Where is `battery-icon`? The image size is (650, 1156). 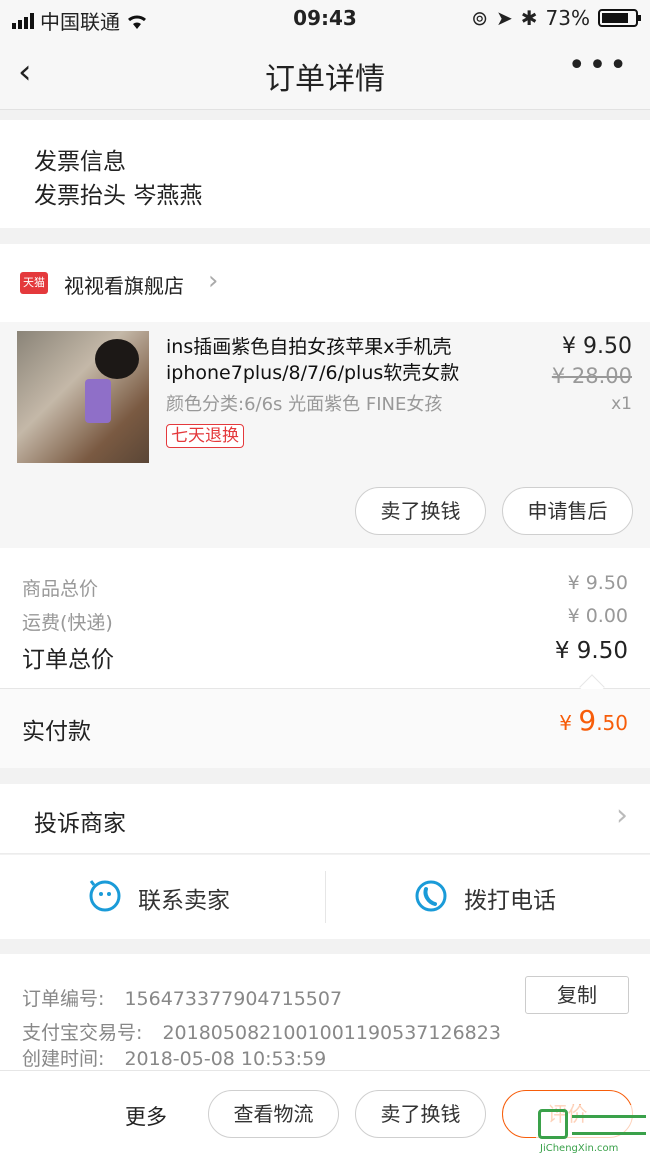 battery-icon is located at coordinates (619, 18).